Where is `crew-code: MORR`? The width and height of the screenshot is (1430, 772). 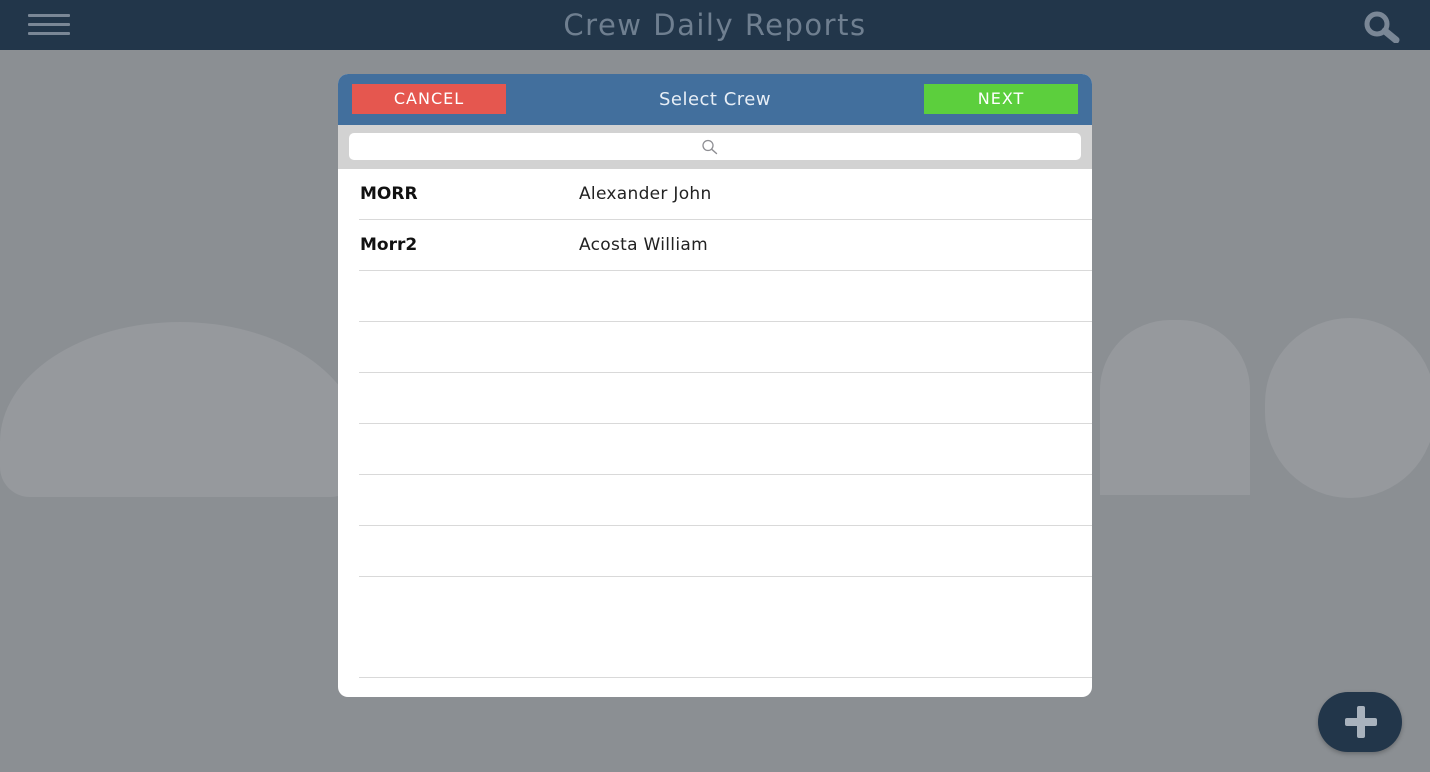 crew-code: MORR is located at coordinates (389, 194).